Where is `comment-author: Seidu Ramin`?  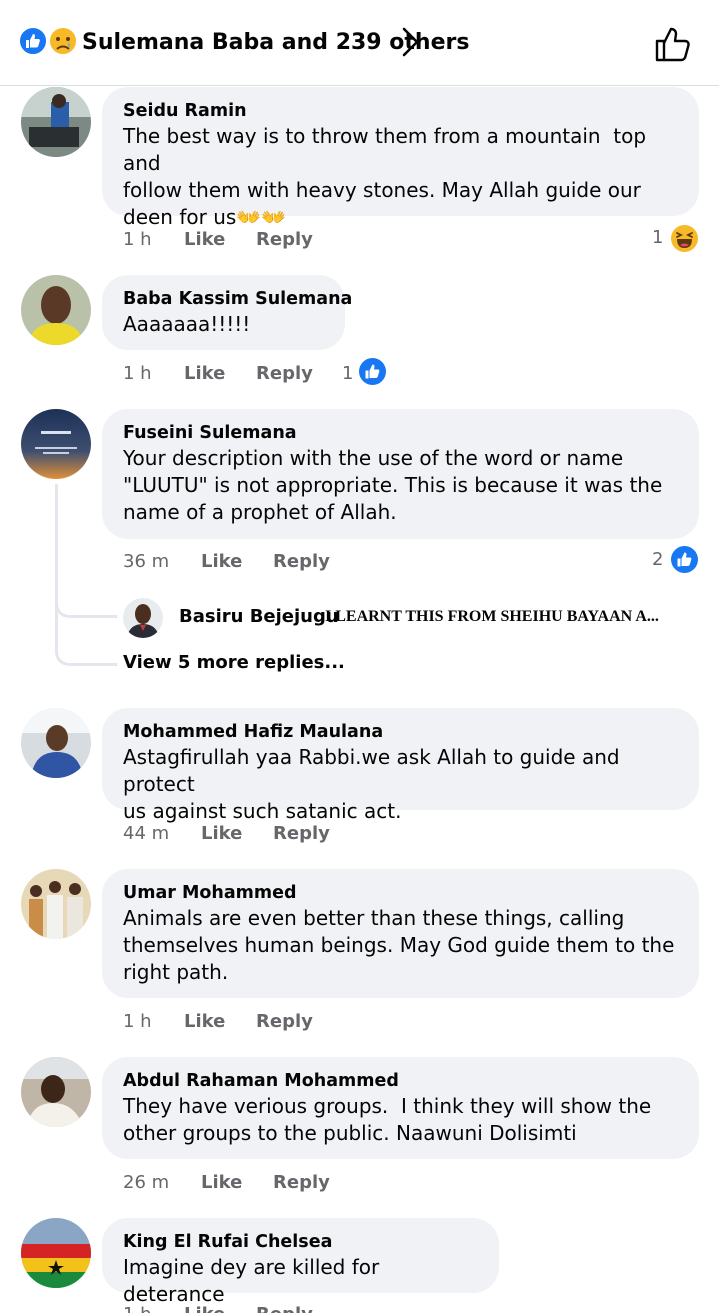 comment-author: Seidu Ramin is located at coordinates (401, 111).